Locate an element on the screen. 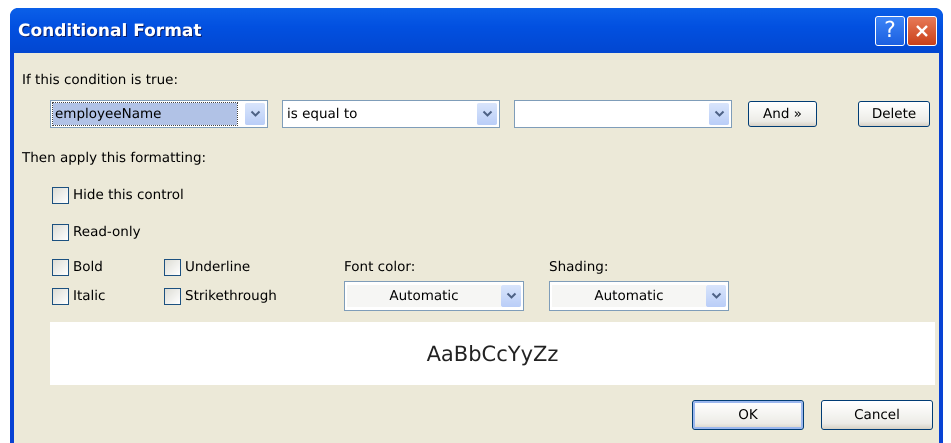 The height and width of the screenshot is (443, 951). and-button: And » is located at coordinates (782, 114).